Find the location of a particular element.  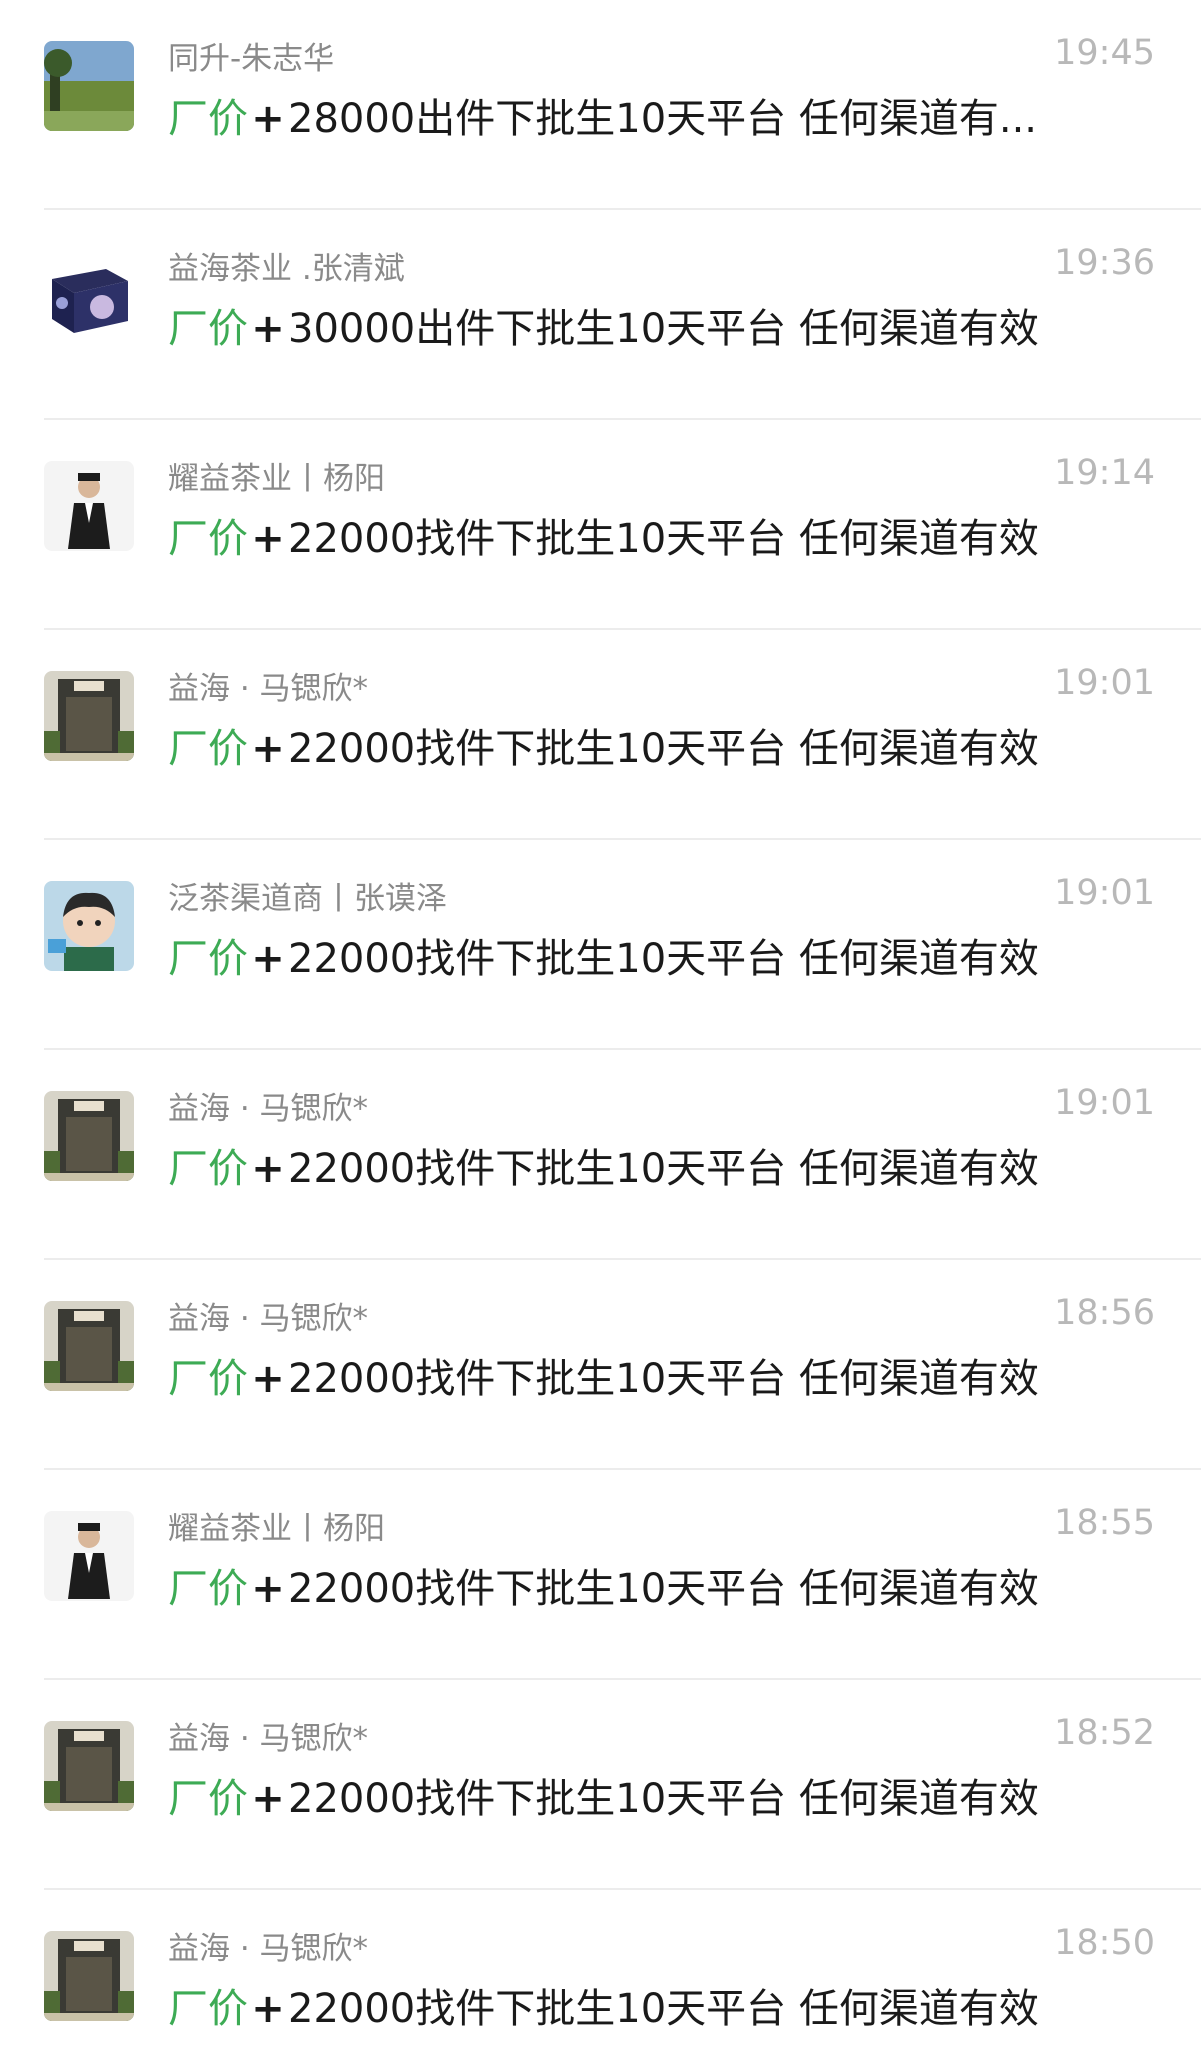

chat-row: 耀益茶业丨杨阳 18:55 厂价+22000找件下批生10天平台 任何渠道有效 is located at coordinates (600, 1575).